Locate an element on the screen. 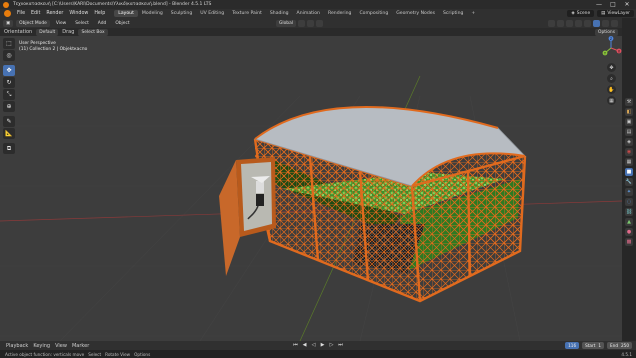 The height and width of the screenshot is (358, 636). blender-menu-icon is located at coordinates (7, 13).